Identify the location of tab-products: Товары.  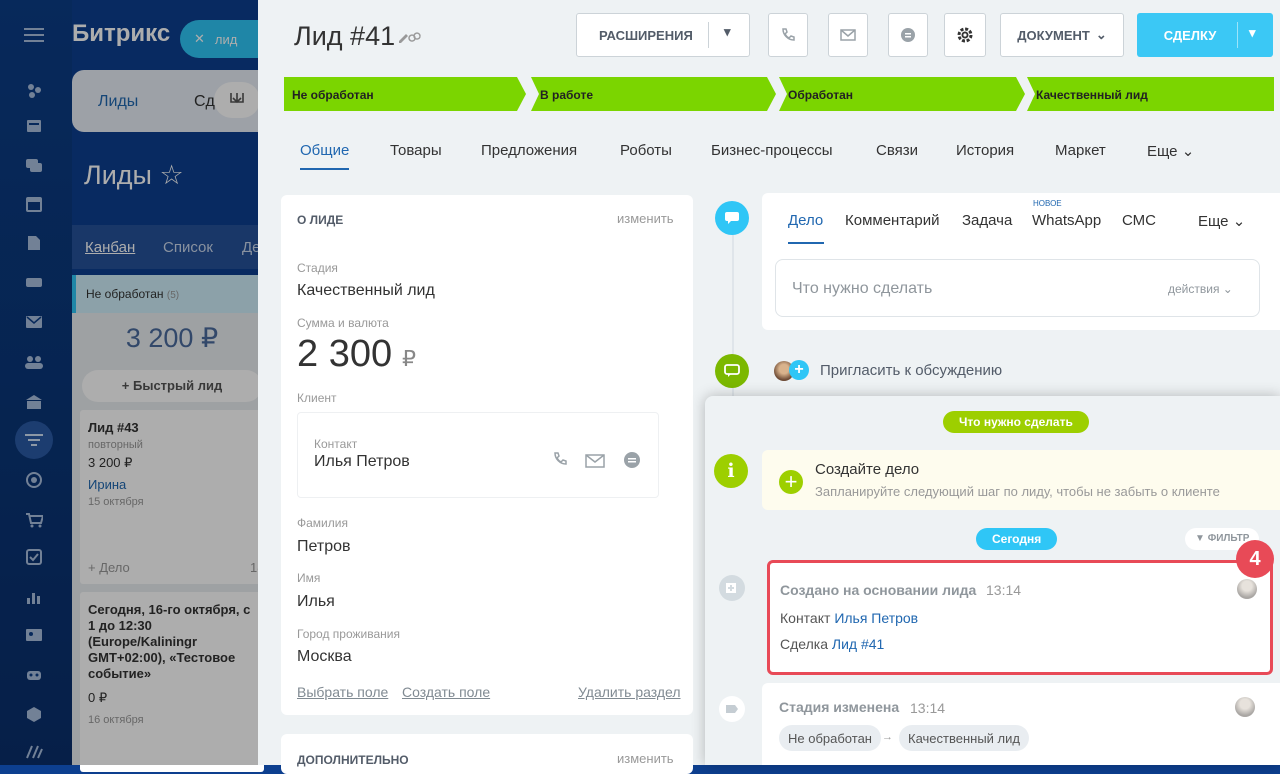
(416, 150).